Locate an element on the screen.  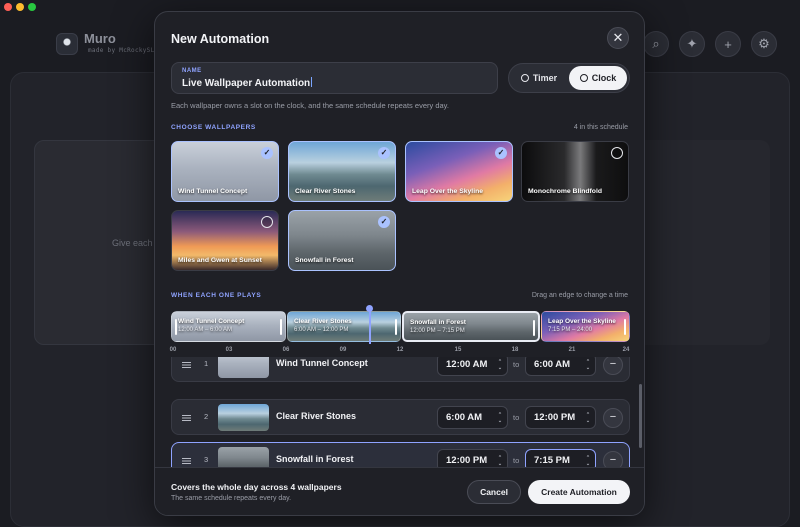
wallpaper-card-monochrome: Monochrome Blindfold is located at coordinates (575, 171).